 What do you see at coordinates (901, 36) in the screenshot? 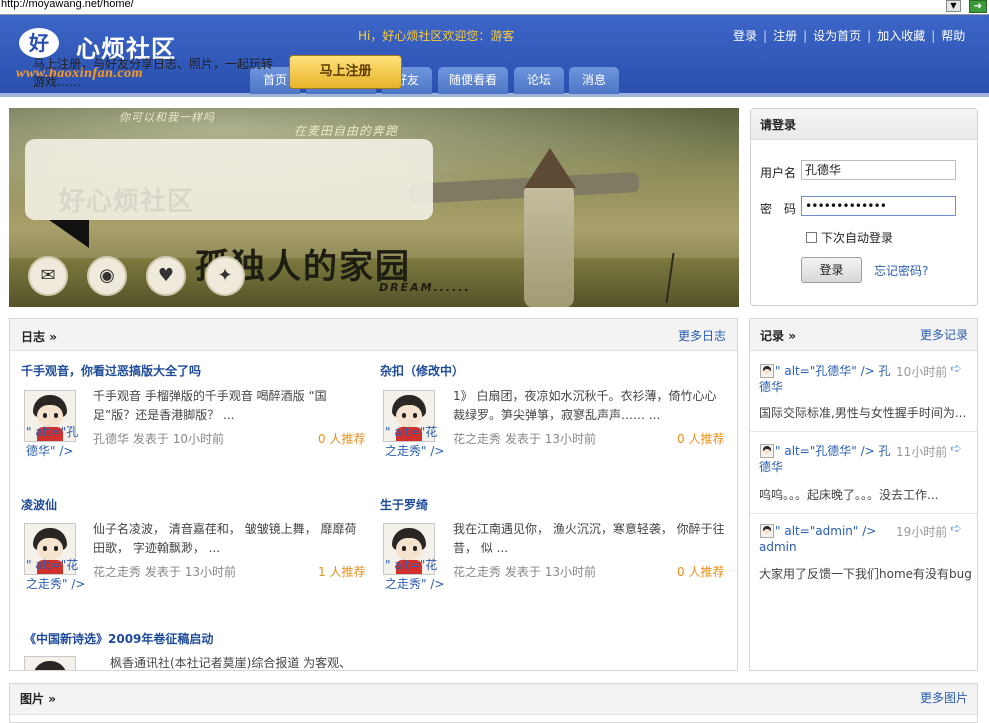
I see `add-favorite-link: 加入收藏` at bounding box center [901, 36].